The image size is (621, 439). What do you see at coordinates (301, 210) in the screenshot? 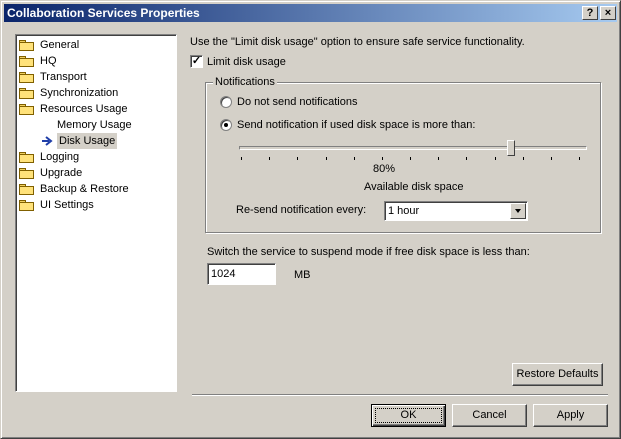
I see `resend-label: Re-send notification every:` at bounding box center [301, 210].